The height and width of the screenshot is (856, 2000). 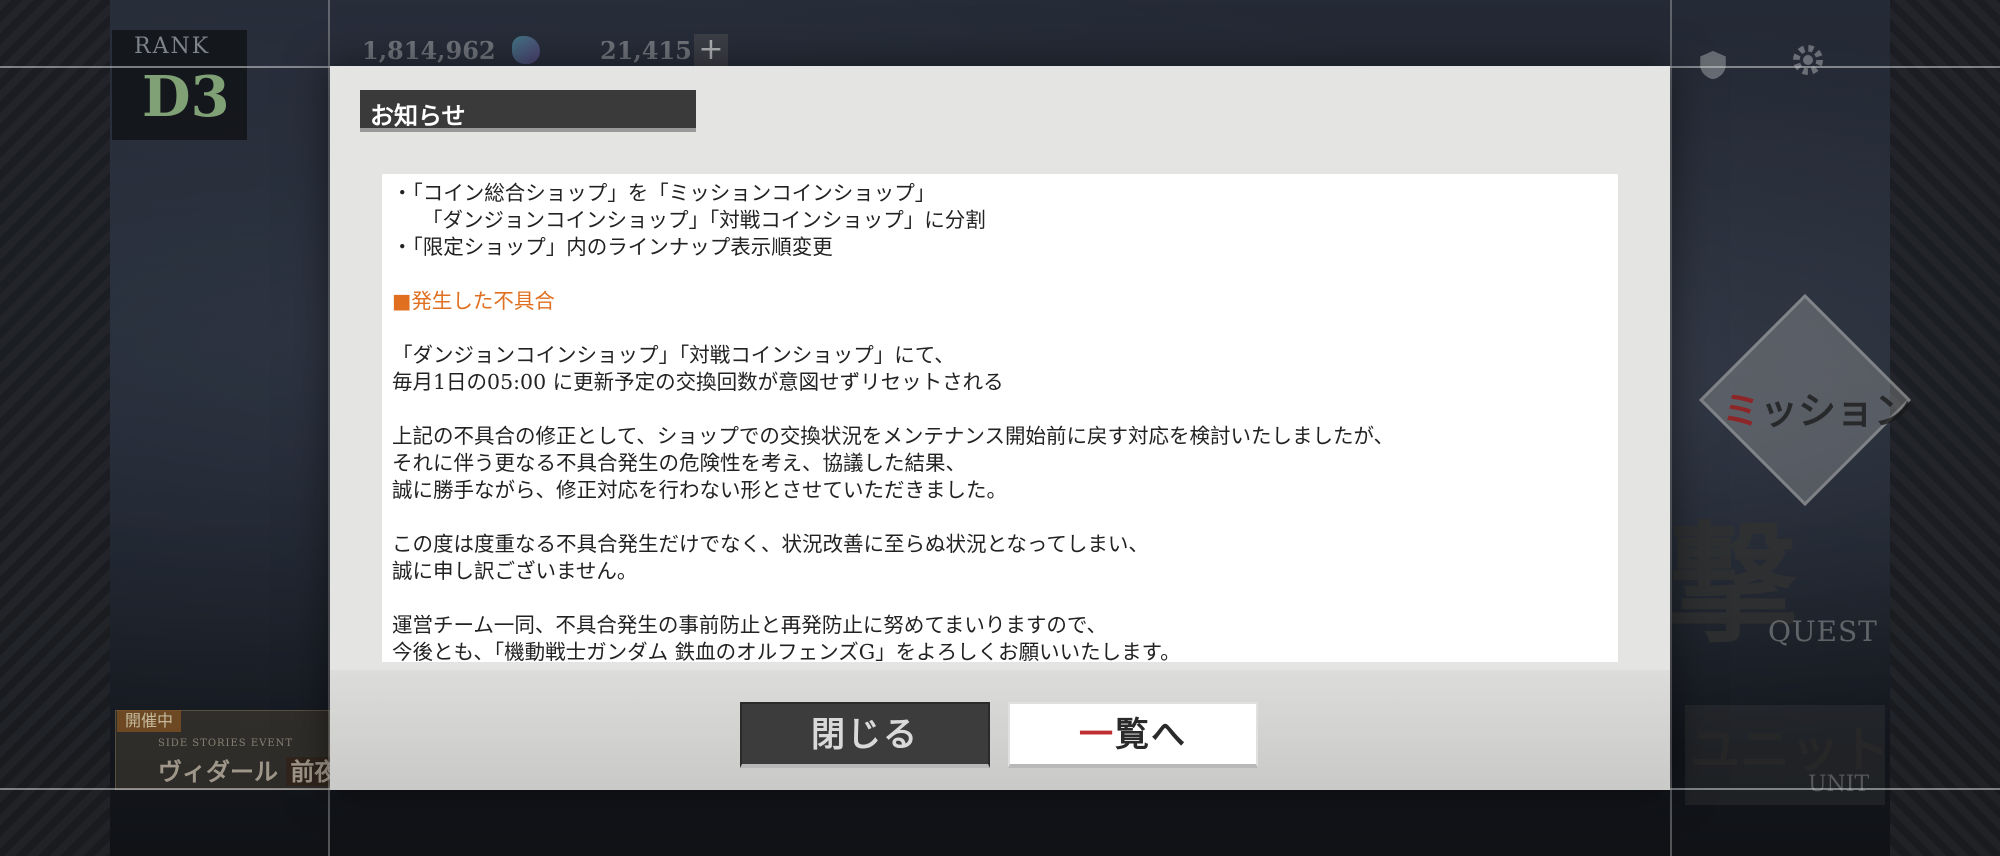 I want to click on section-heading: ■発生した不具合, so click(x=473, y=301).